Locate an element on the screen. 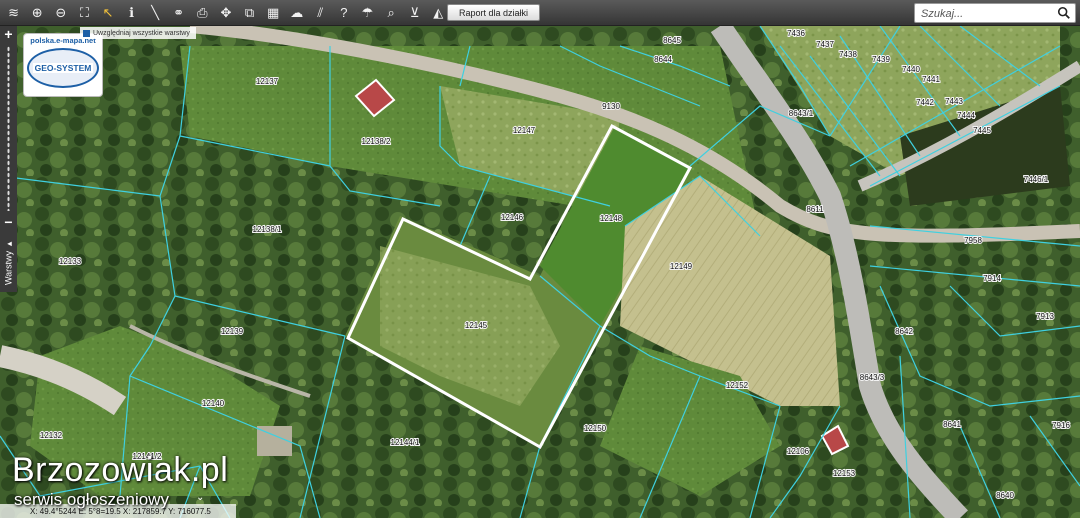 Image resolution: width=1080 pixels, height=518 pixels. hatch-icon: ⫽ is located at coordinates (320, 13).